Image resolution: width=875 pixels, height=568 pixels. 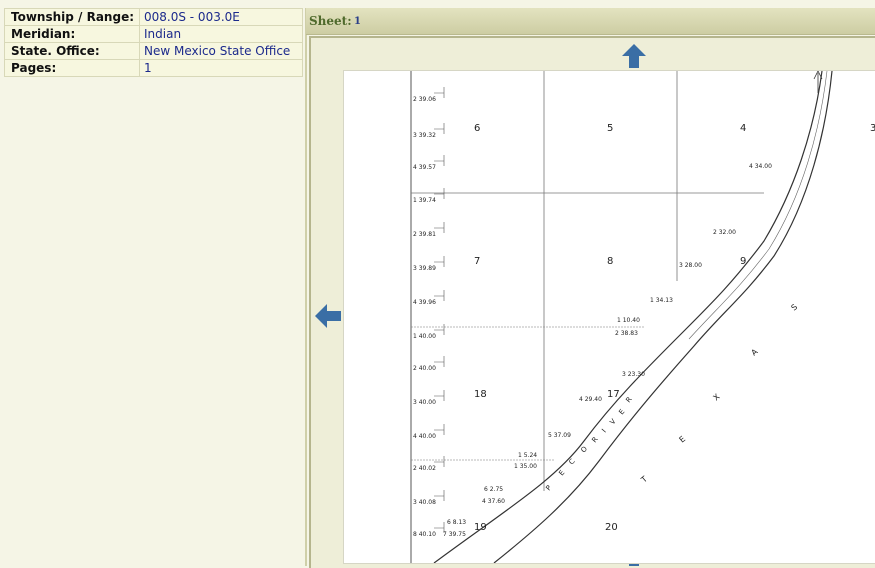 I want to click on territory-name-letter: E, so click(x=683, y=439).